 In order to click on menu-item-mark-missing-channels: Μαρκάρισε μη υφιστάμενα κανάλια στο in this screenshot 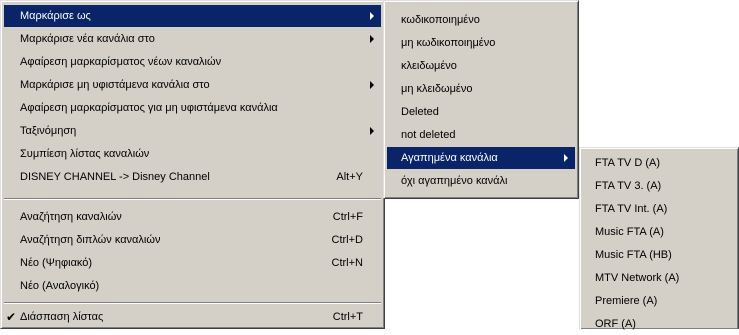, I will do `click(192, 85)`.